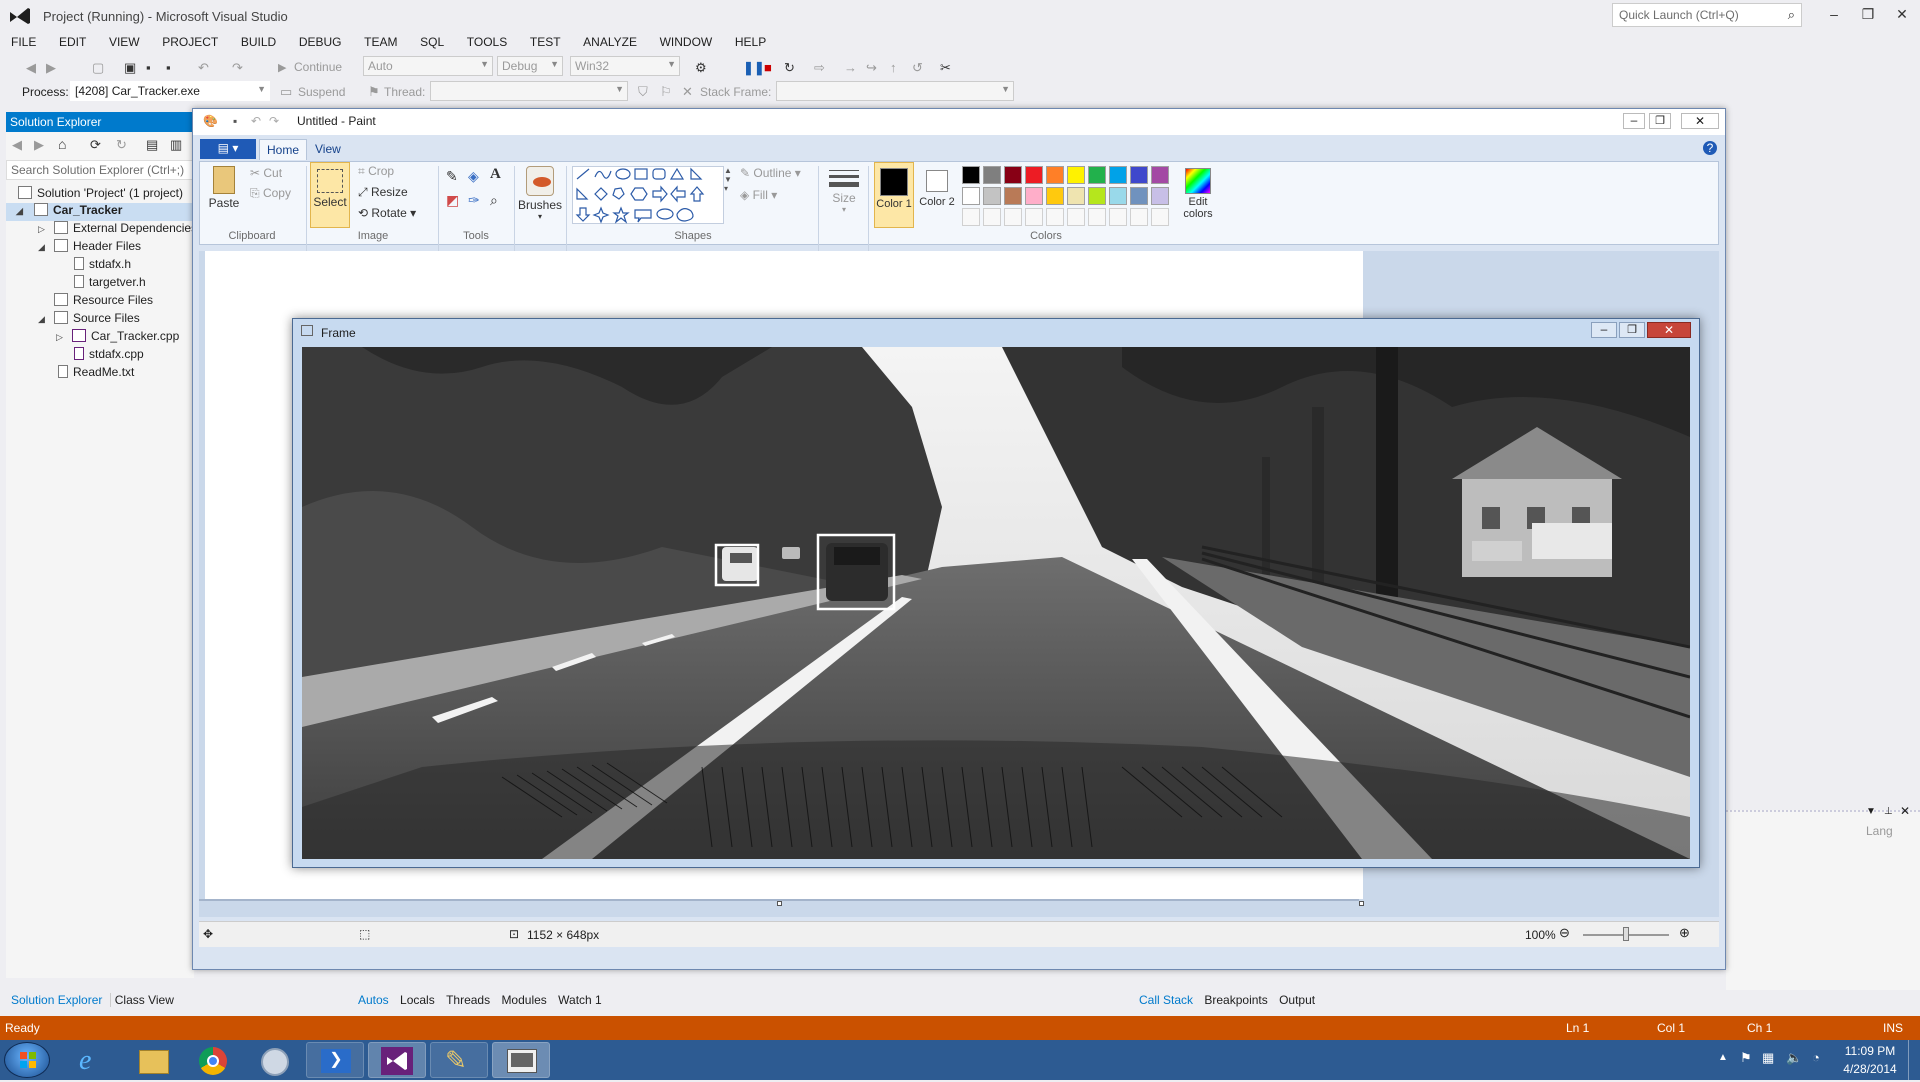  What do you see at coordinates (871, 68) in the screenshot?
I see `step-over-icon: ↪` at bounding box center [871, 68].